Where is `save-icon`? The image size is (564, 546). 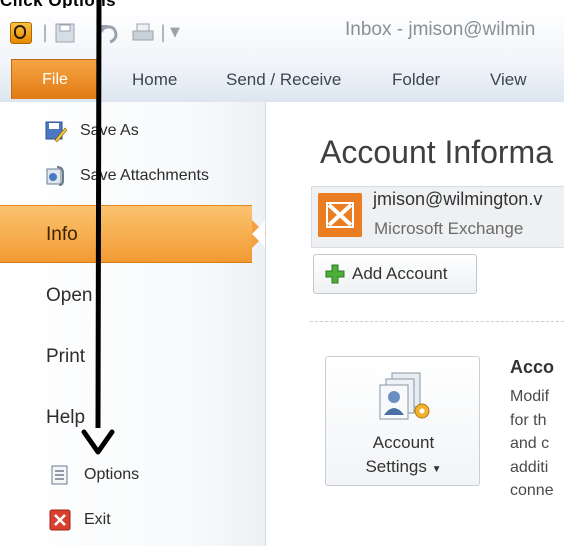
save-icon is located at coordinates (65, 33).